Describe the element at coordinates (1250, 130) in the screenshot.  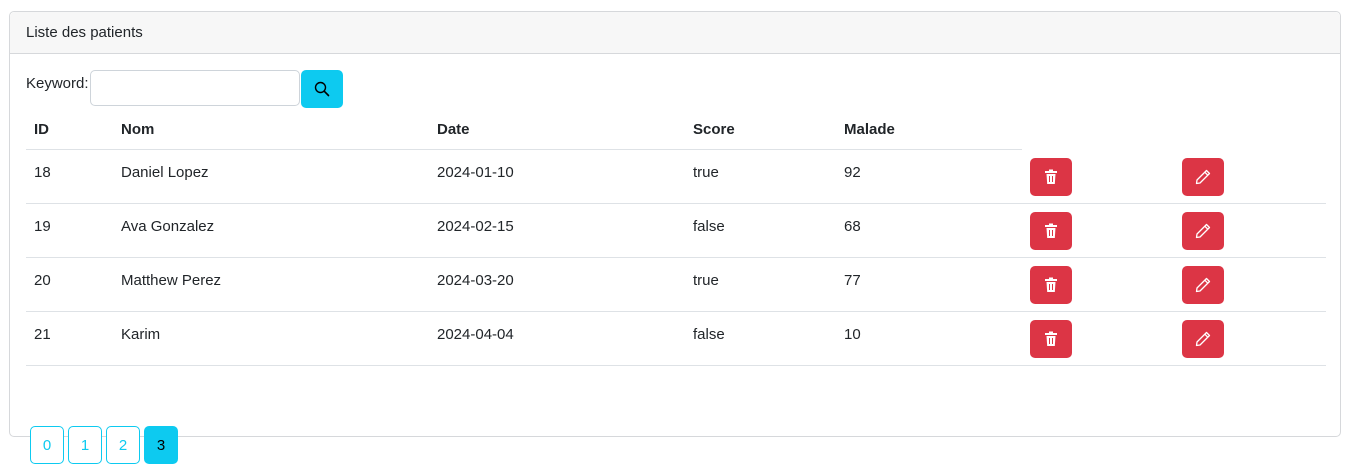
I see `header-edit-blank` at that location.